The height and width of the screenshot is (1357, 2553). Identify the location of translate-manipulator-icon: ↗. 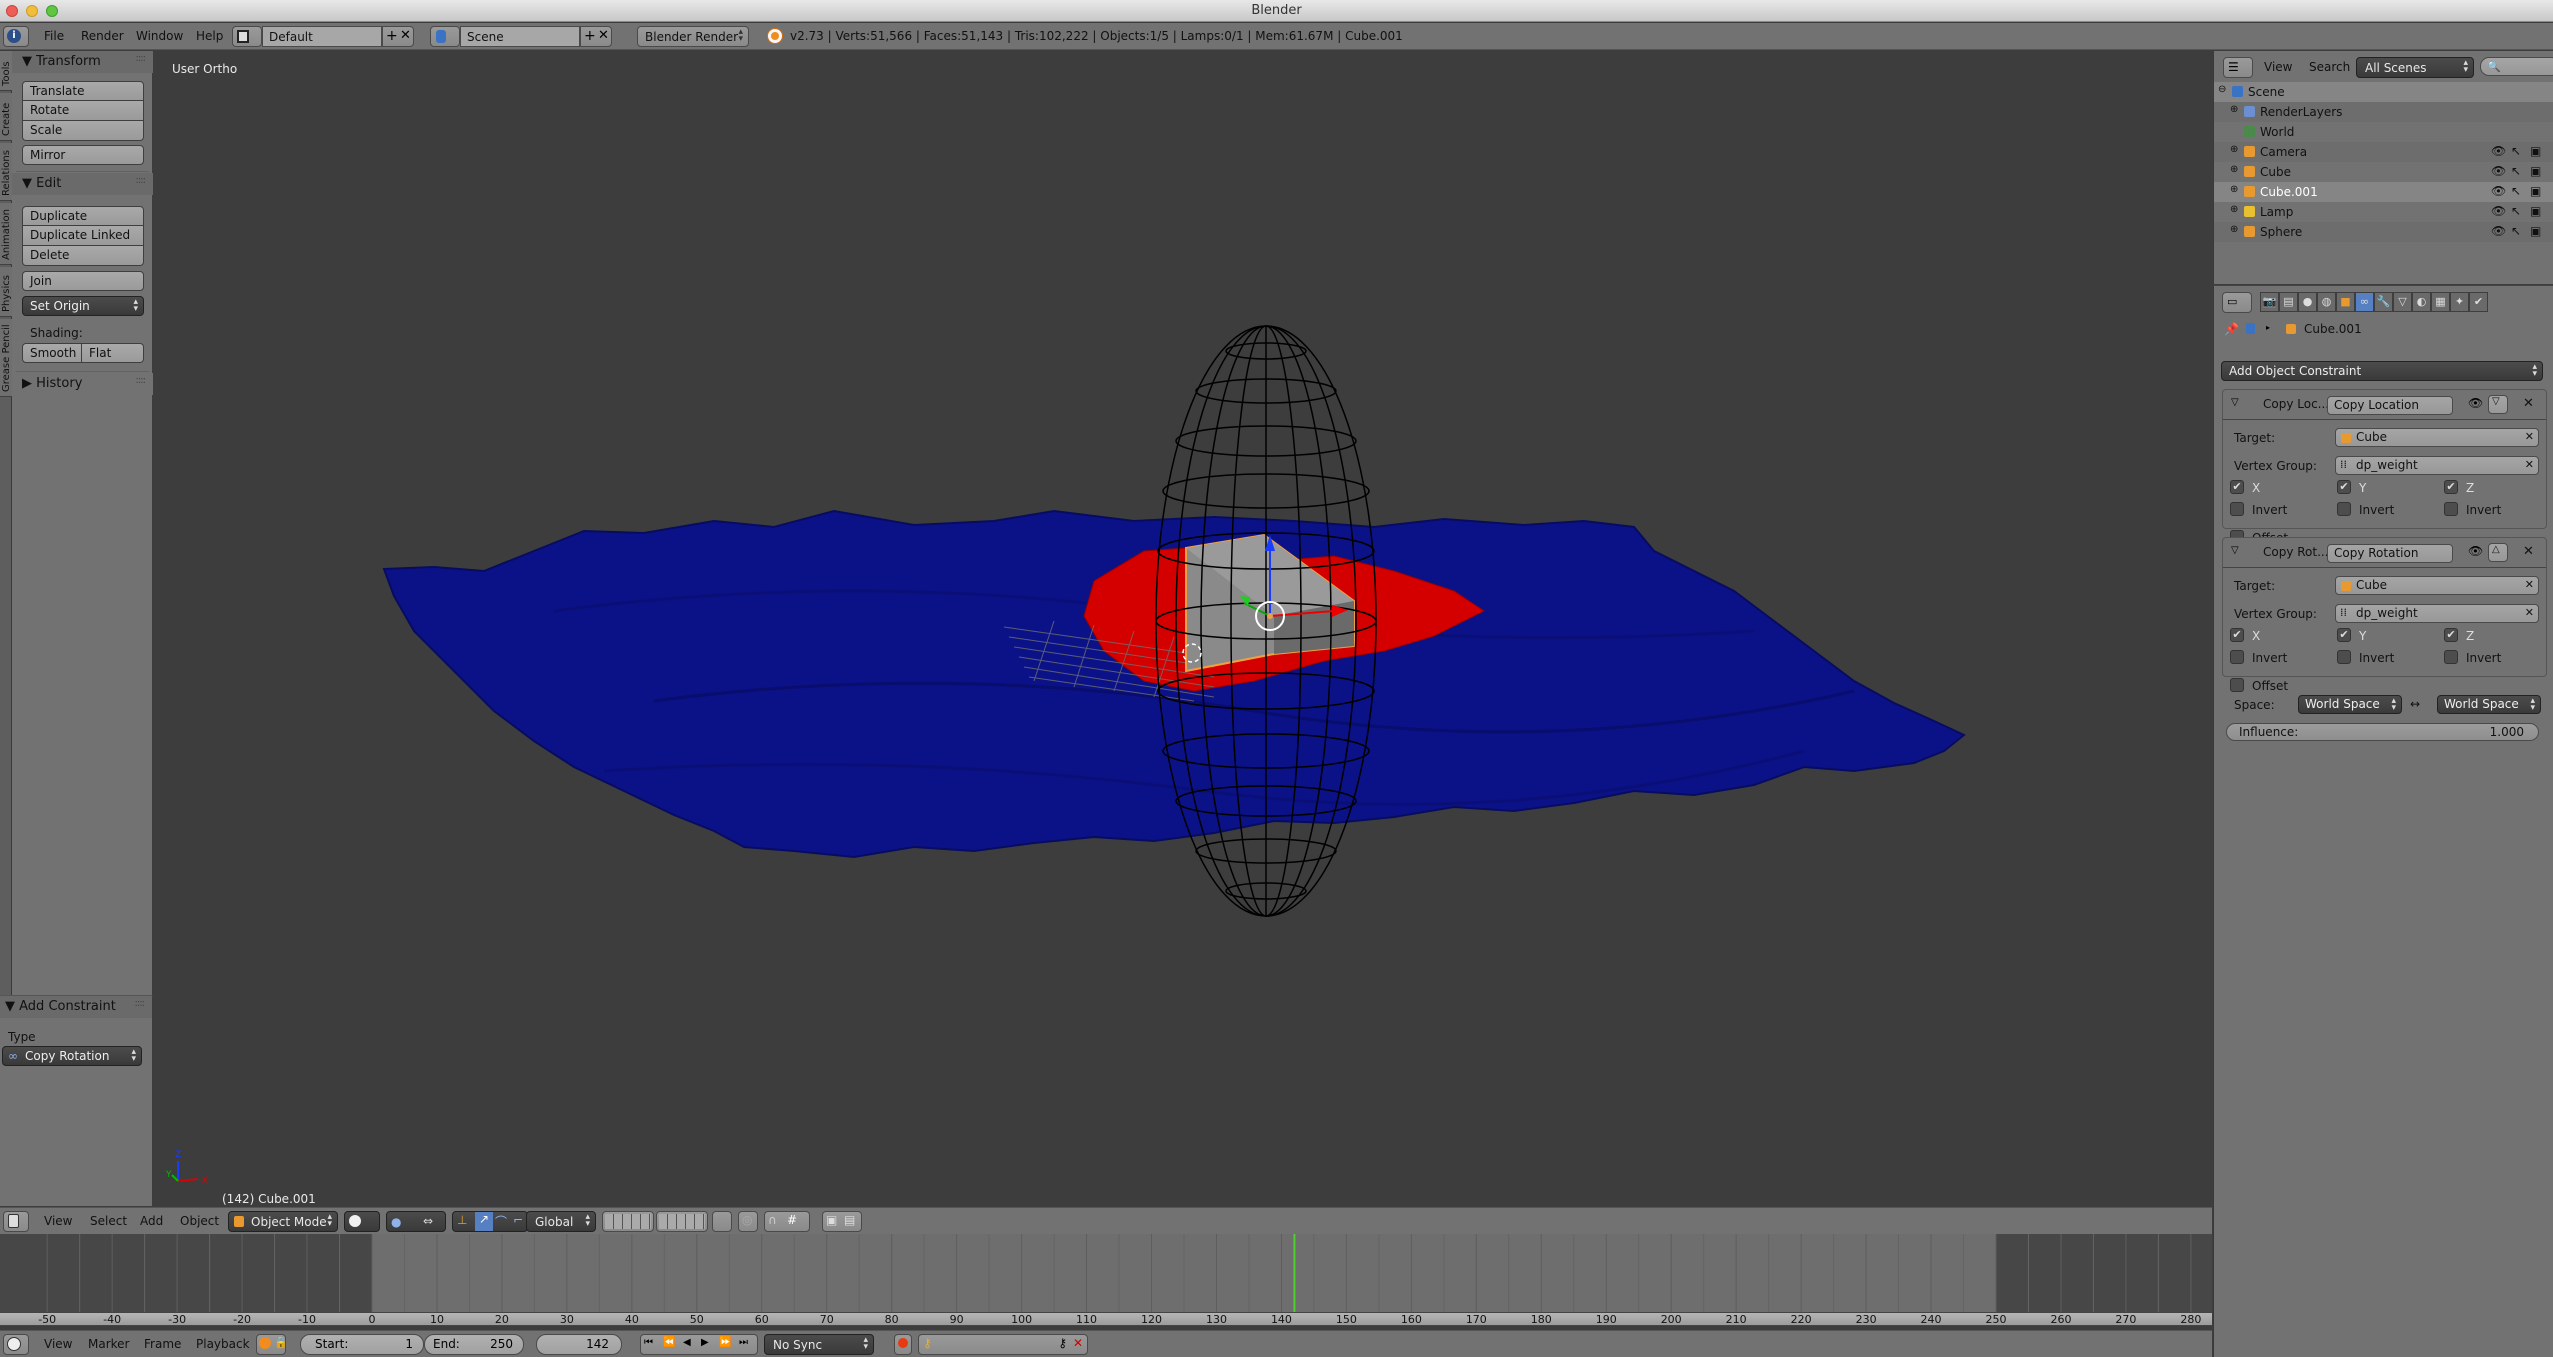
(484, 1221).